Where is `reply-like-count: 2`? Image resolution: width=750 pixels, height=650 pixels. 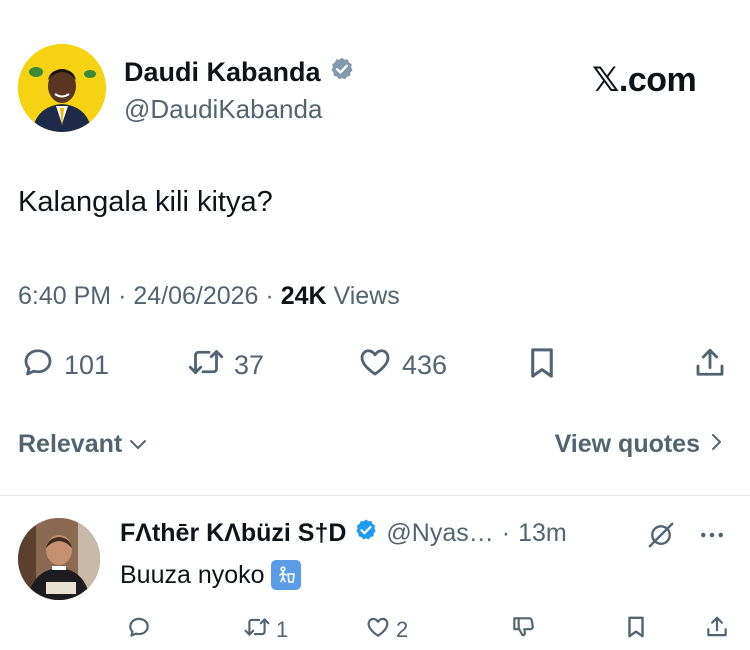 reply-like-count: 2 is located at coordinates (402, 629).